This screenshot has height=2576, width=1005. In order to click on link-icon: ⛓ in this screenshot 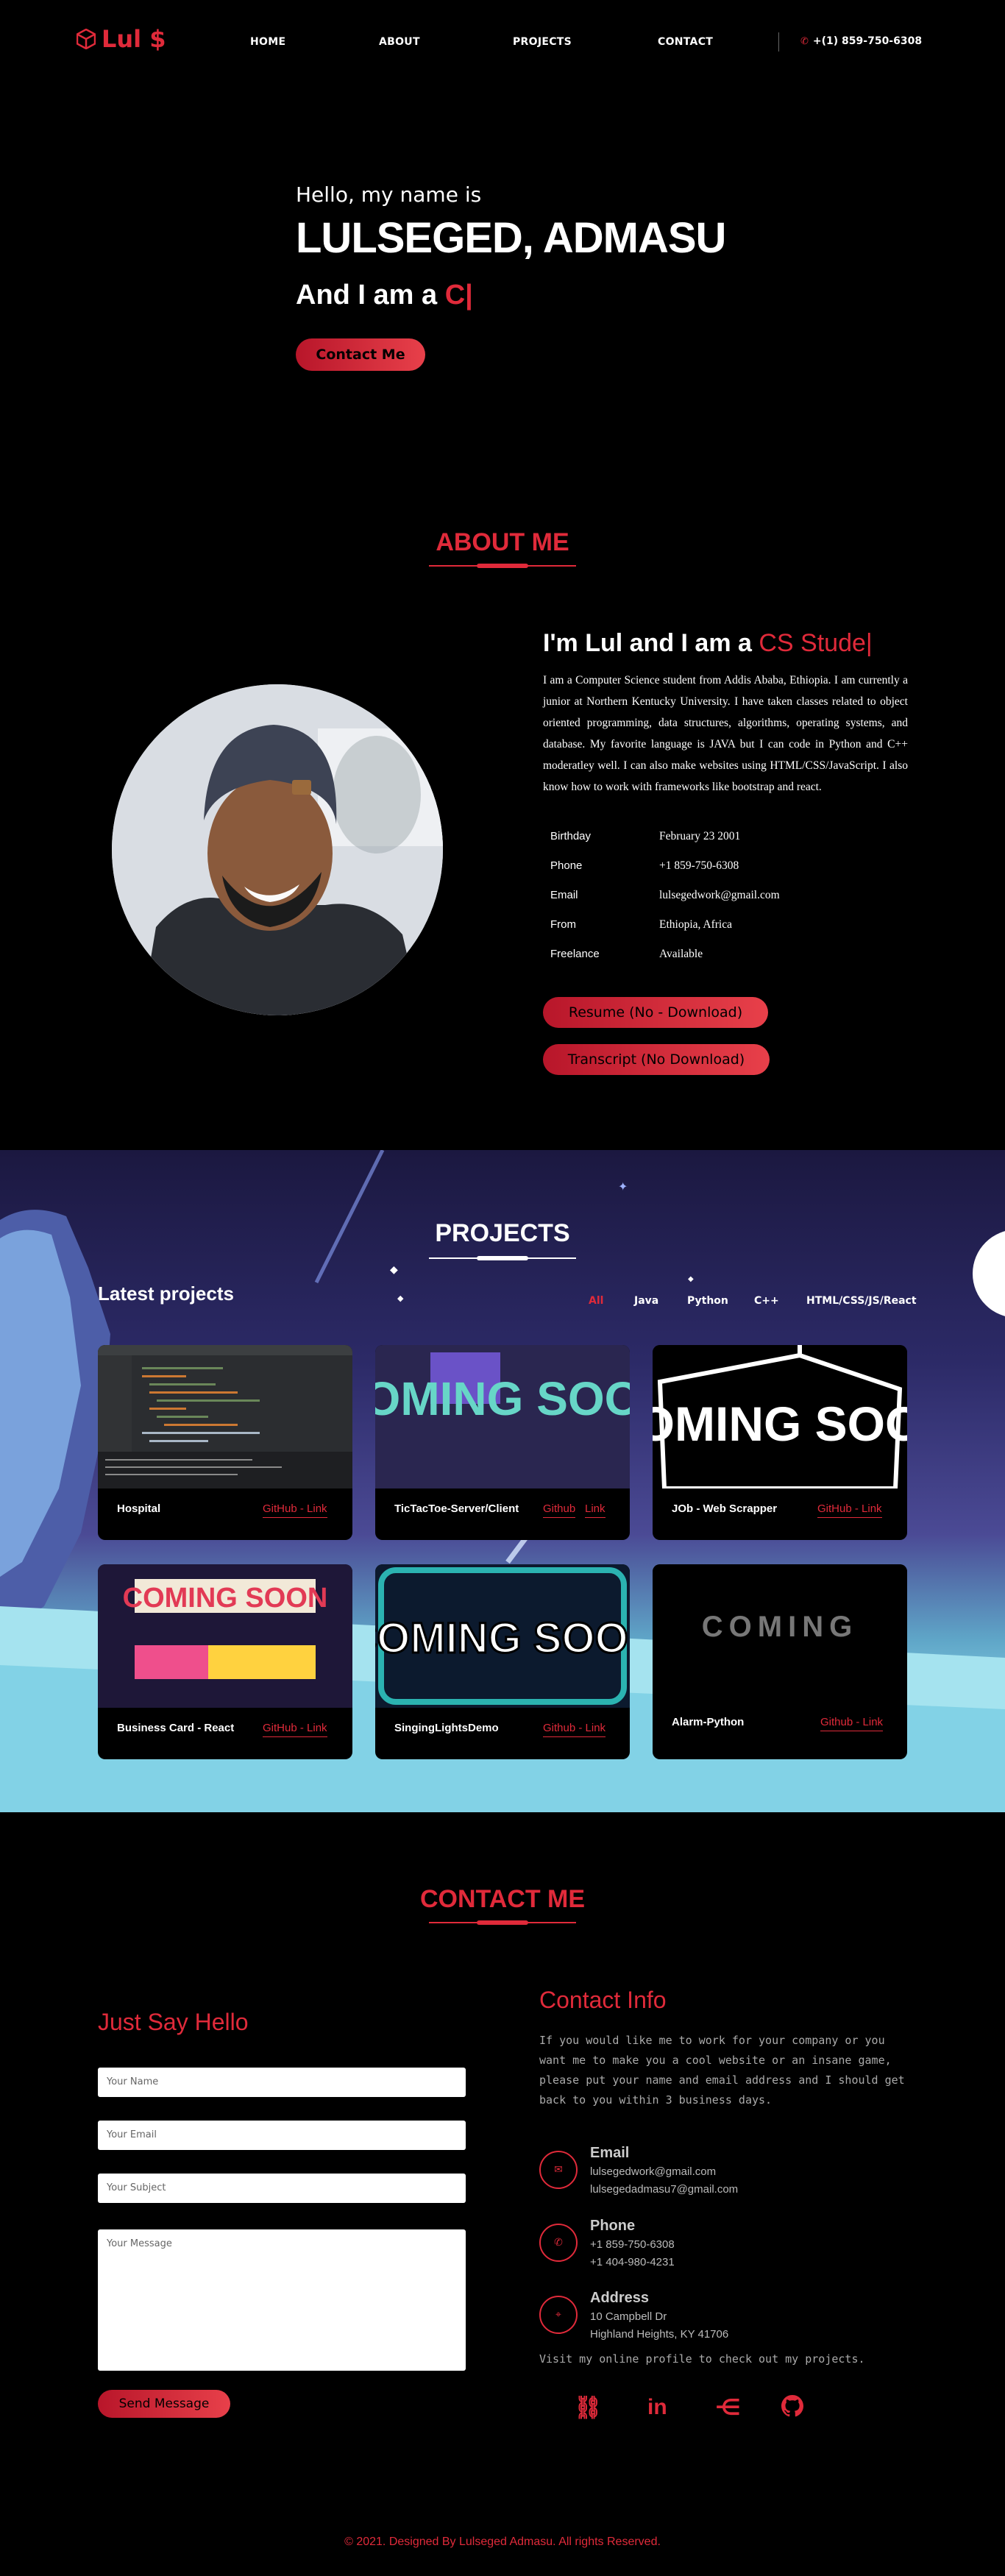, I will do `click(588, 2408)`.